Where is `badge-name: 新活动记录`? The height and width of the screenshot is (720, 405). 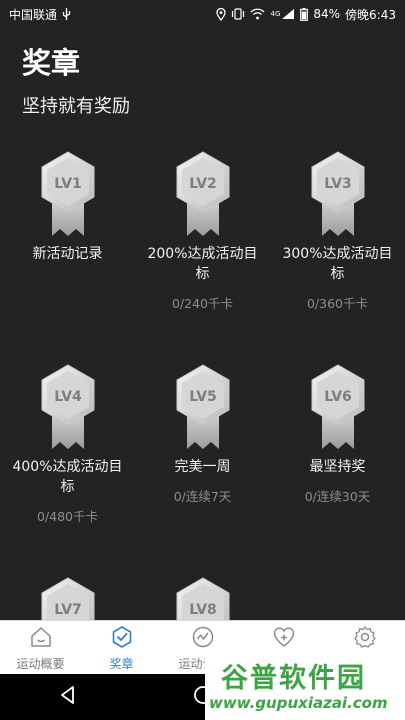
badge-name: 新活动记录 is located at coordinates (67, 254).